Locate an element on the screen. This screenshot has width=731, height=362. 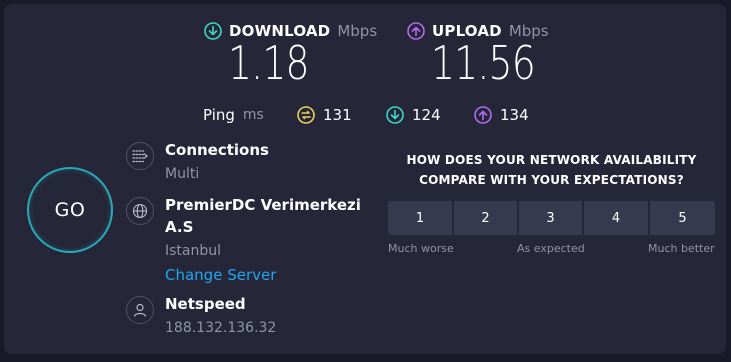
ping-row: Ping ms is located at coordinates (233, 115).